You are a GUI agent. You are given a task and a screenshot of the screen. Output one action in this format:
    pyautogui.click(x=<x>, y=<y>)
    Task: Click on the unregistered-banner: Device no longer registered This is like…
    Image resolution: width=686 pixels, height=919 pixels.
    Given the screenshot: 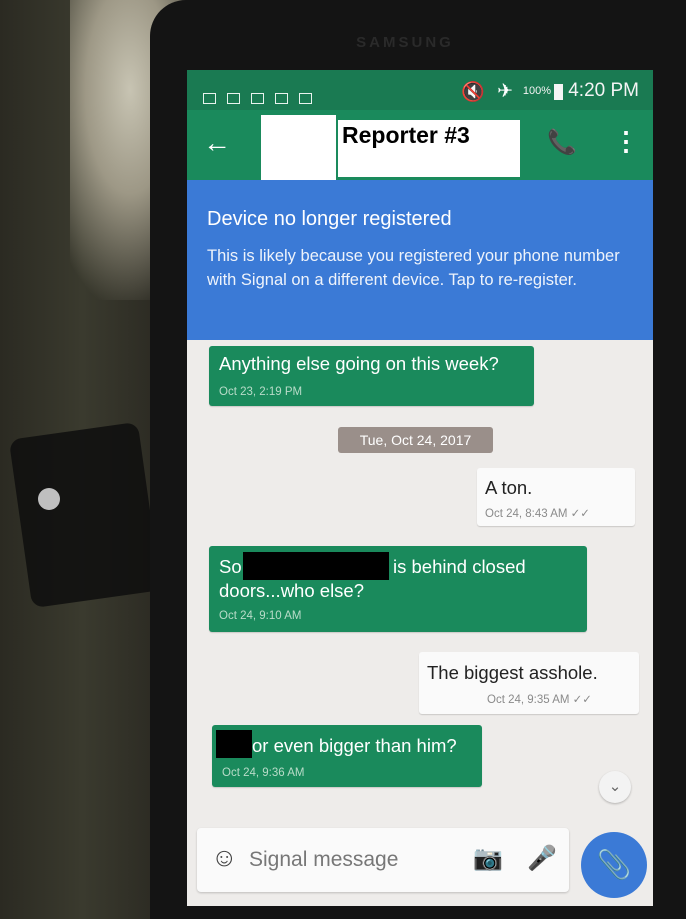 What is the action you would take?
    pyautogui.click(x=420, y=260)
    